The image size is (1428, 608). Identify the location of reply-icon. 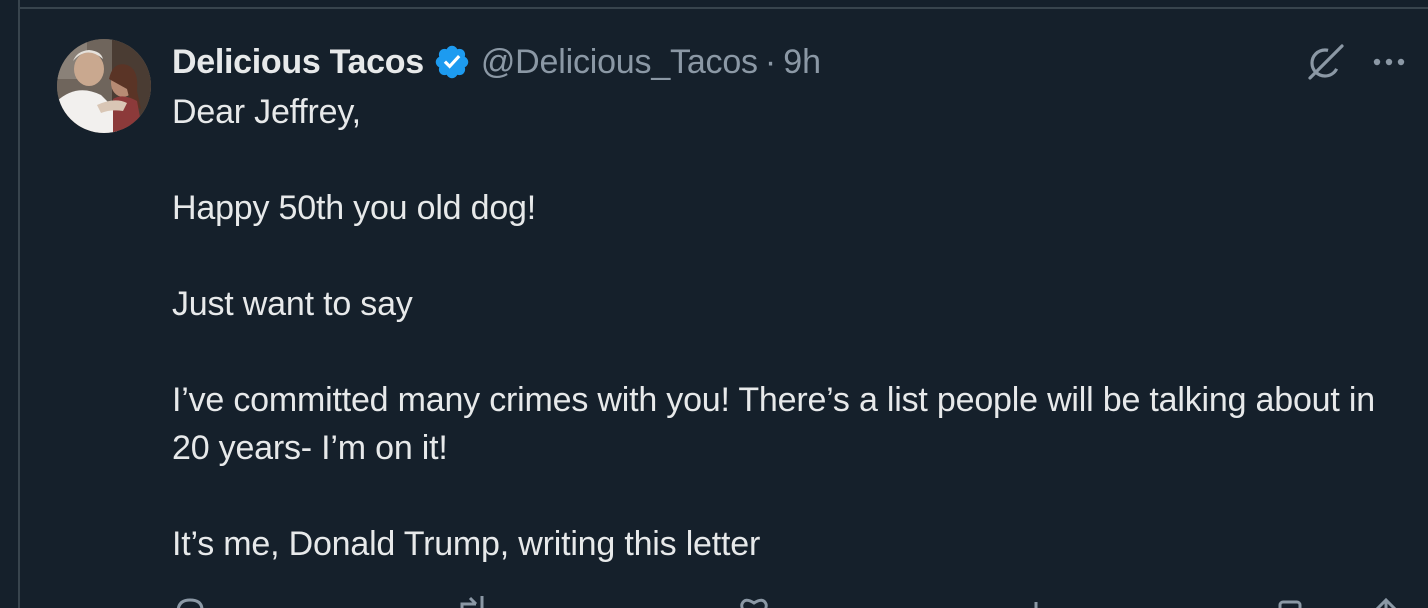
(190, 601).